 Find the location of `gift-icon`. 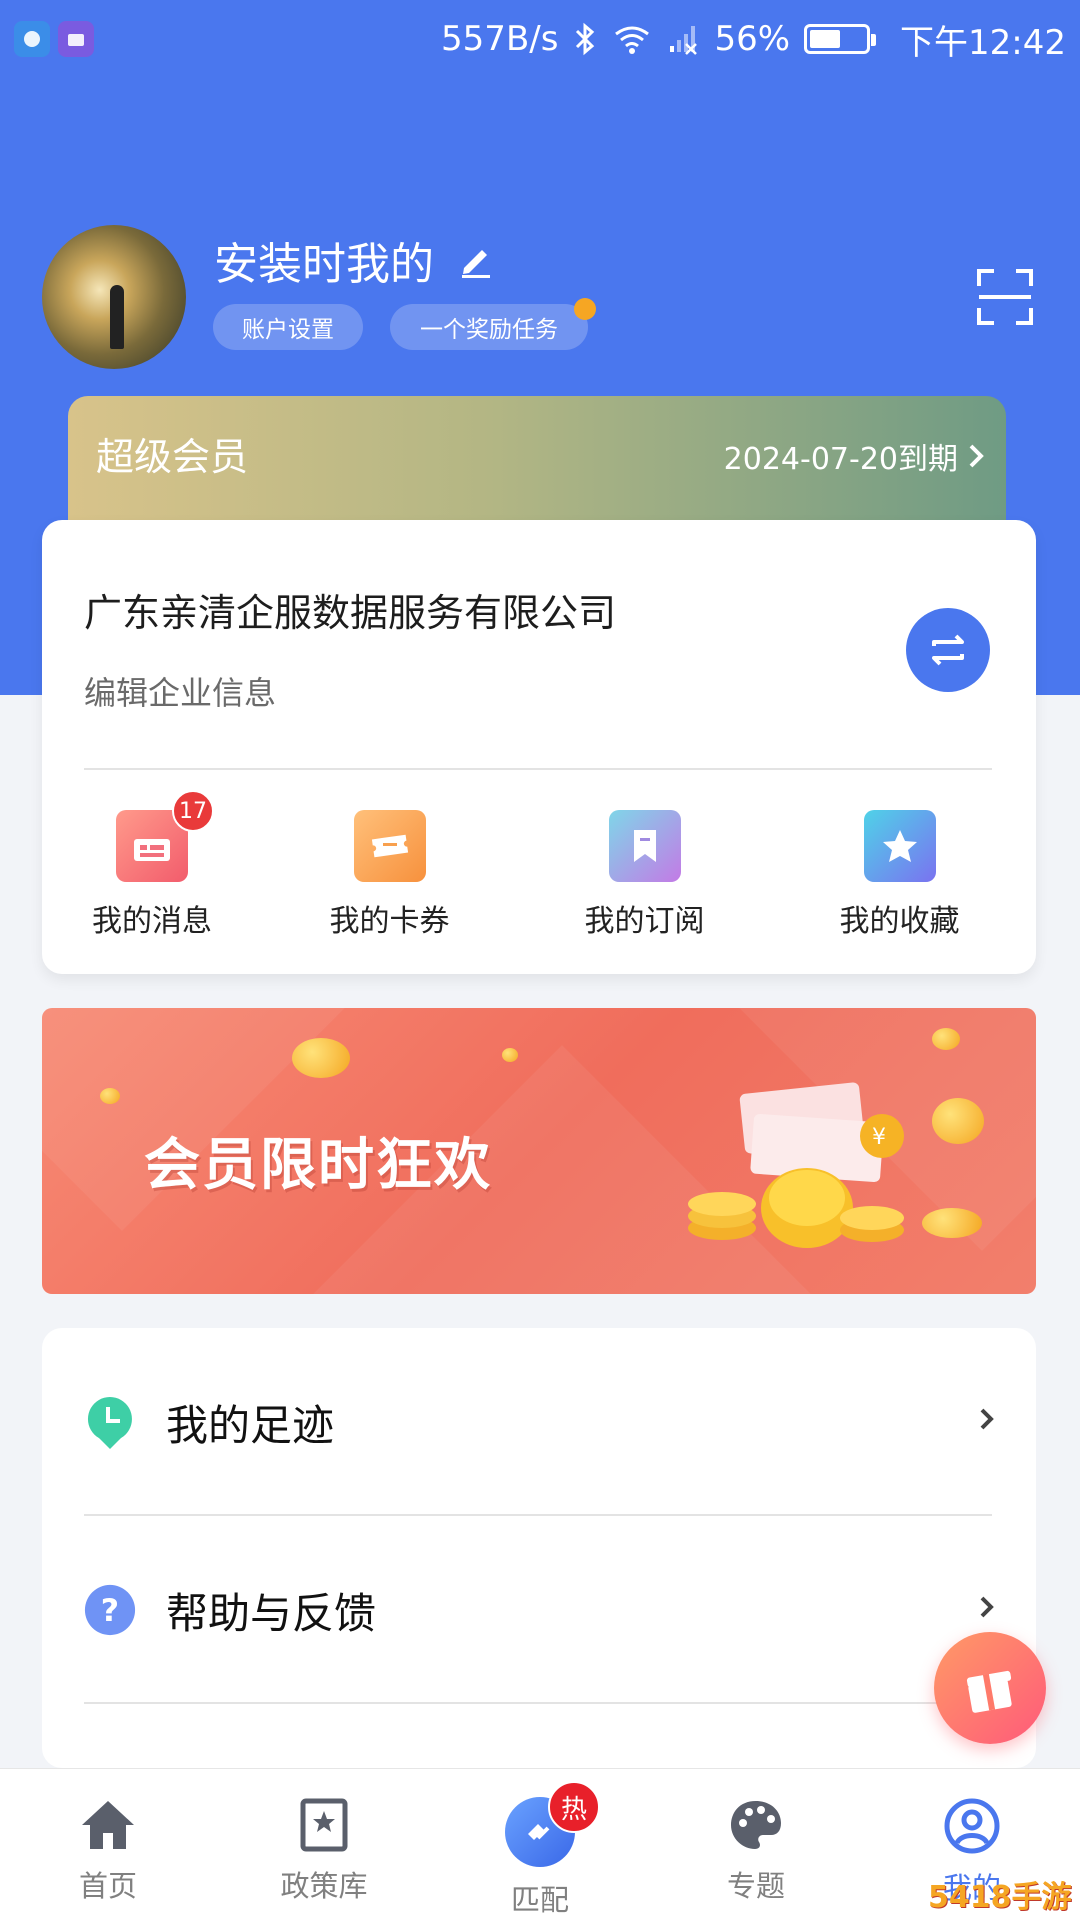

gift-icon is located at coordinates (989, 1691).